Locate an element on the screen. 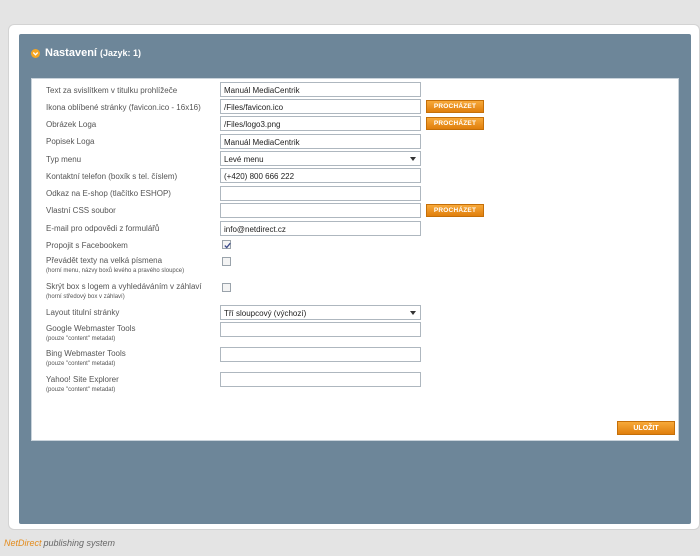 This screenshot has height=556, width=700. logo-browse-button: PROCHÁZET is located at coordinates (455, 123).